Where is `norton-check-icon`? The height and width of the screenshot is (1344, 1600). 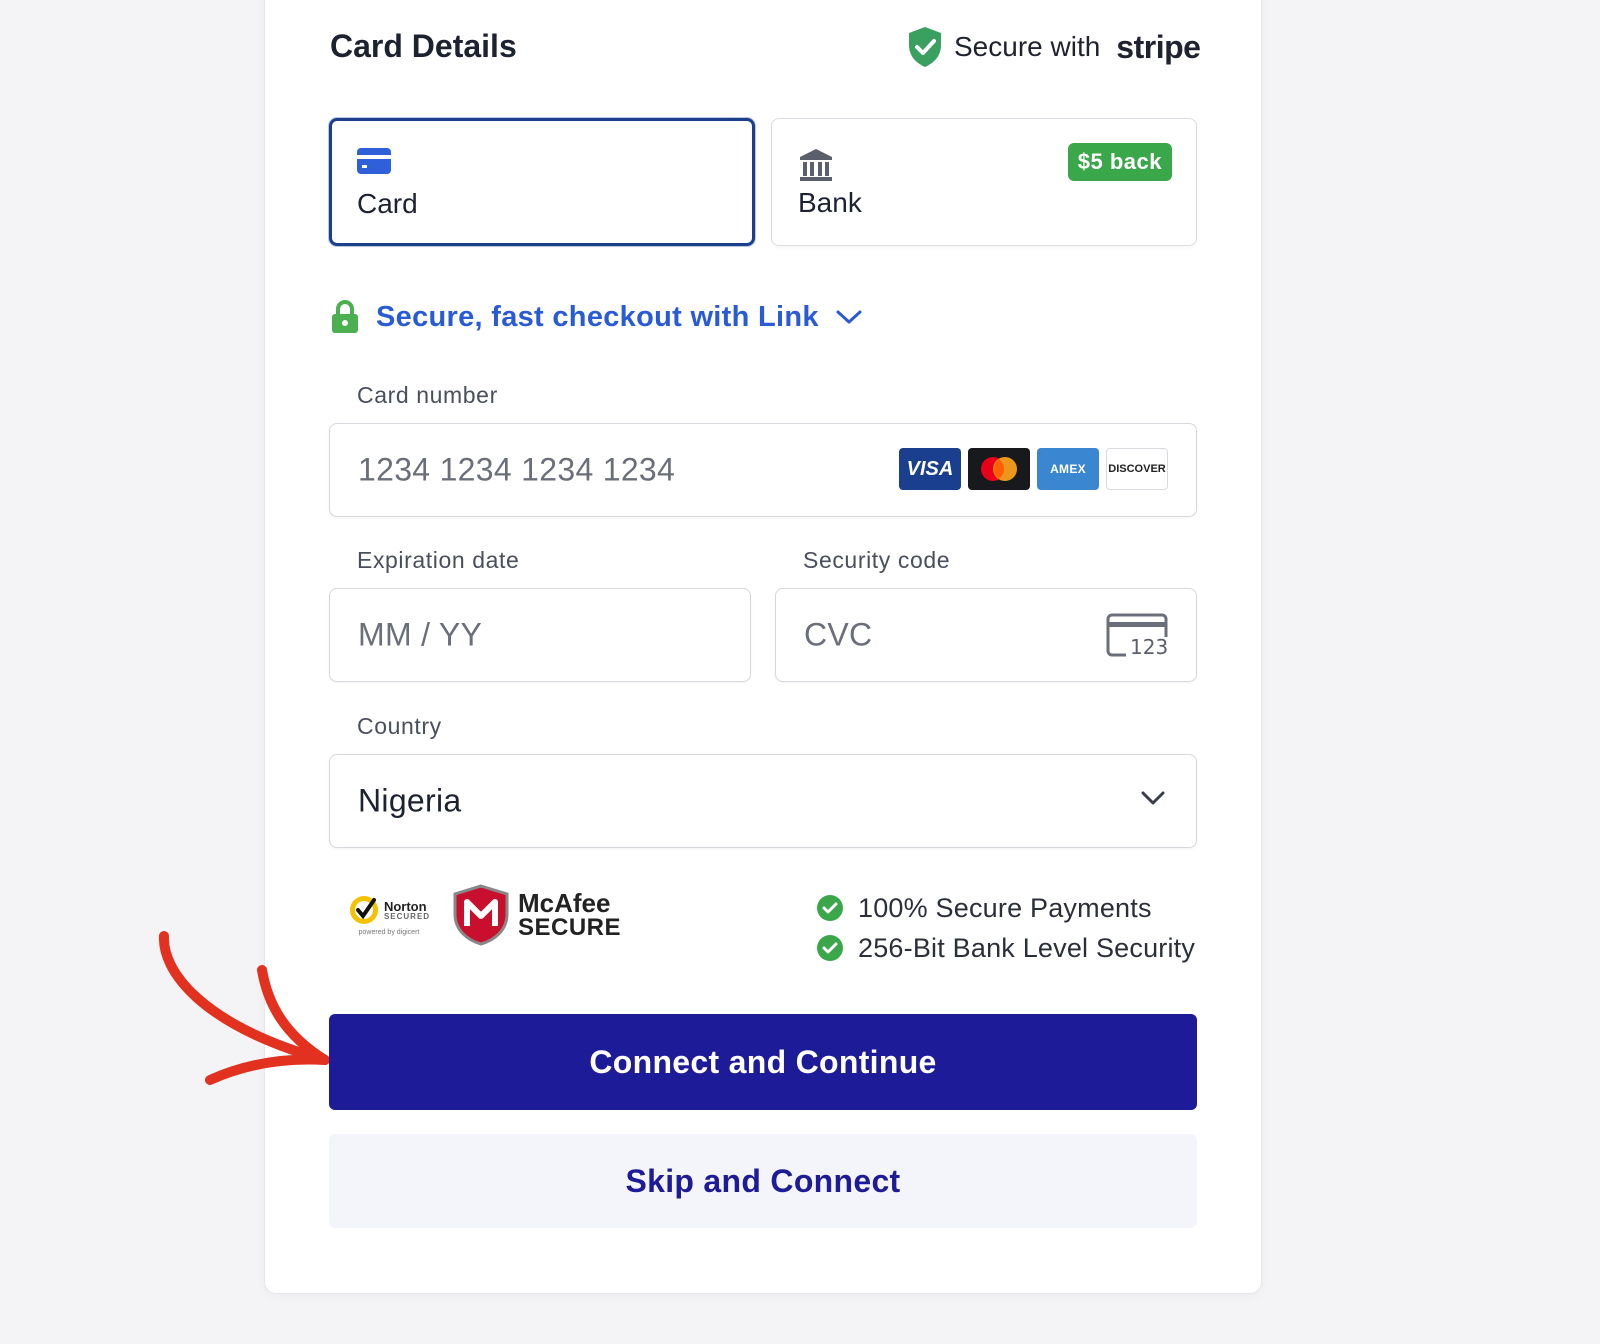
norton-check-icon is located at coordinates (363, 910).